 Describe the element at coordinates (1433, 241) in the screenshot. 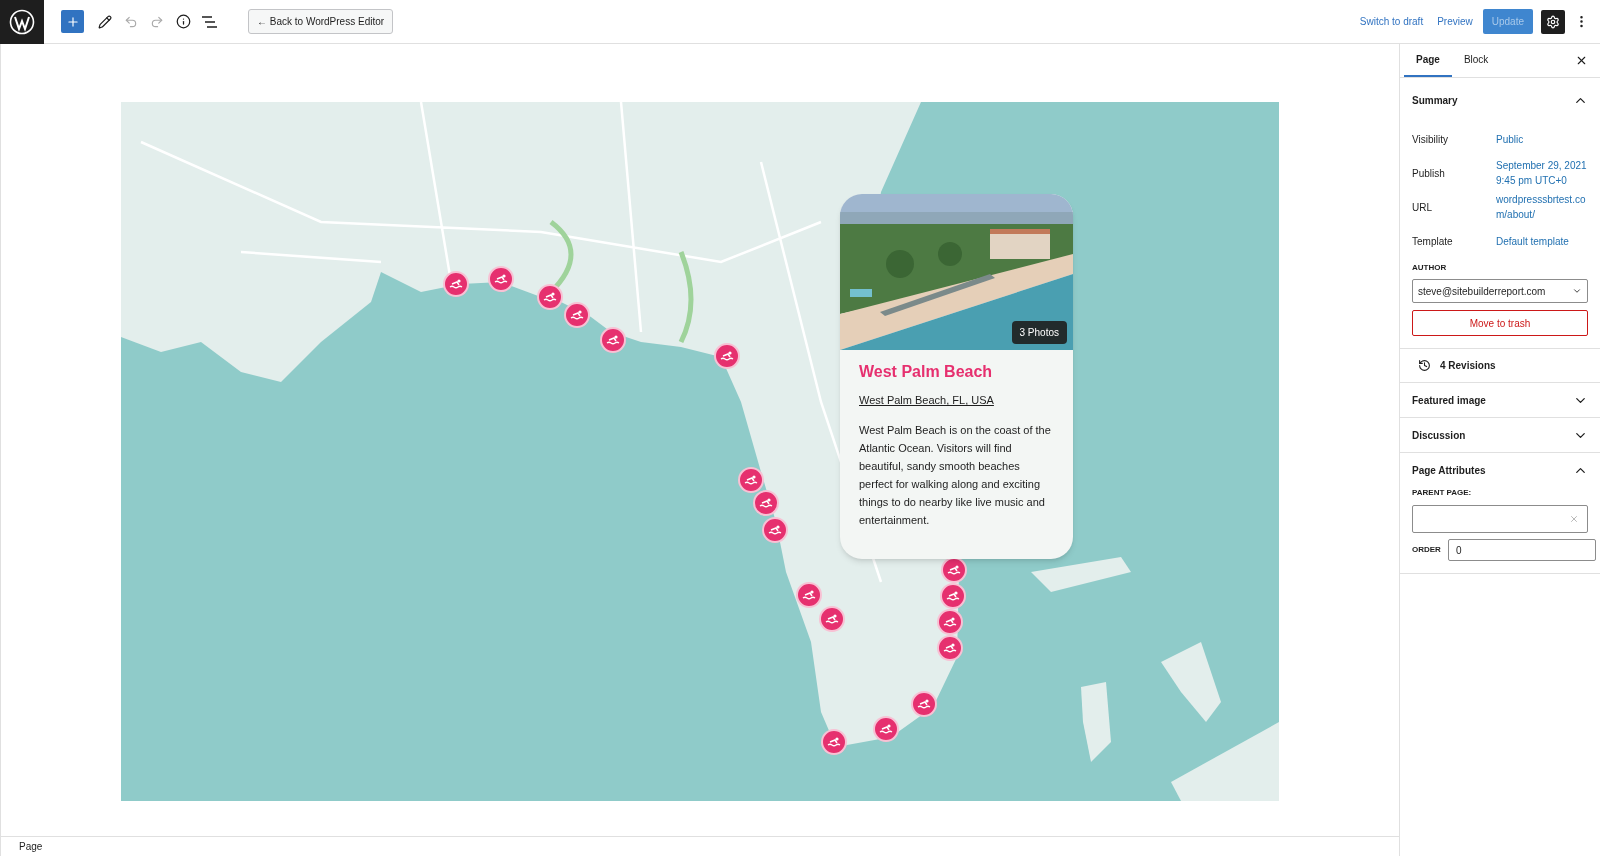

I see `field-label: Template` at that location.